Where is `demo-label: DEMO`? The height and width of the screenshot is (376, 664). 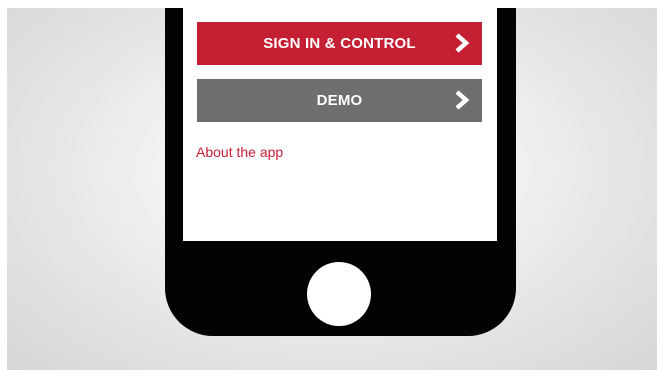 demo-label: DEMO is located at coordinates (339, 100).